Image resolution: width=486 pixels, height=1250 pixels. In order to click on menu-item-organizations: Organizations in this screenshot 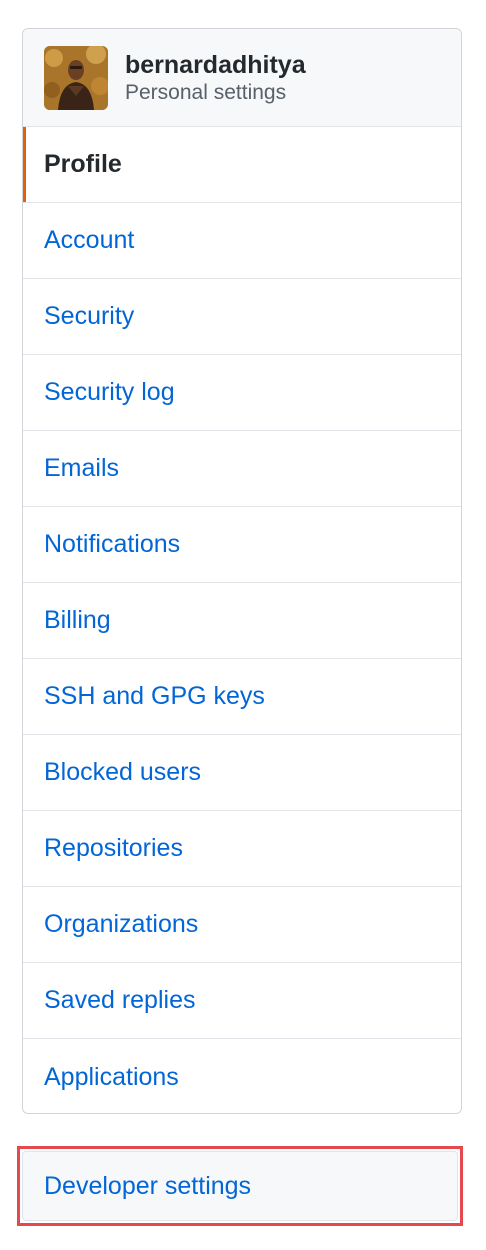, I will do `click(242, 925)`.